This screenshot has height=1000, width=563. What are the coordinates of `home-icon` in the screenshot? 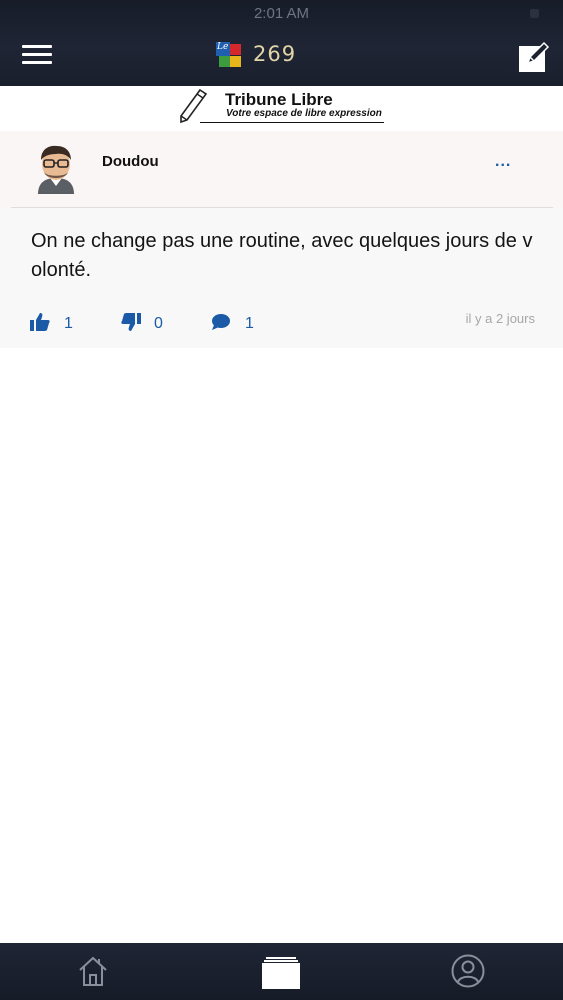 It's located at (93, 971).